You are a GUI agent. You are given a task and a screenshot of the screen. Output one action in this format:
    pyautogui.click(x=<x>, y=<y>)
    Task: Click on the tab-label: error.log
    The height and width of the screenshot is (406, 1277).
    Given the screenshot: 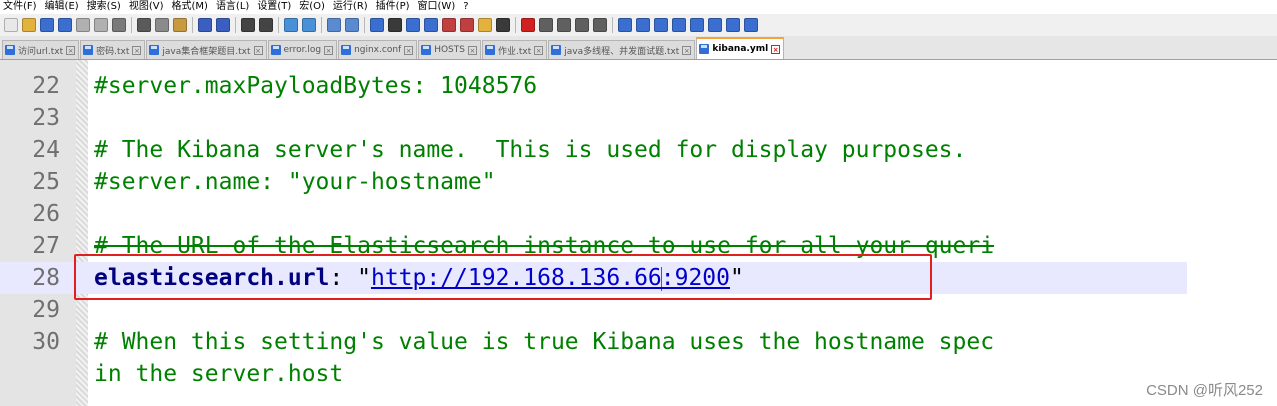 What is the action you would take?
    pyautogui.click(x=302, y=50)
    